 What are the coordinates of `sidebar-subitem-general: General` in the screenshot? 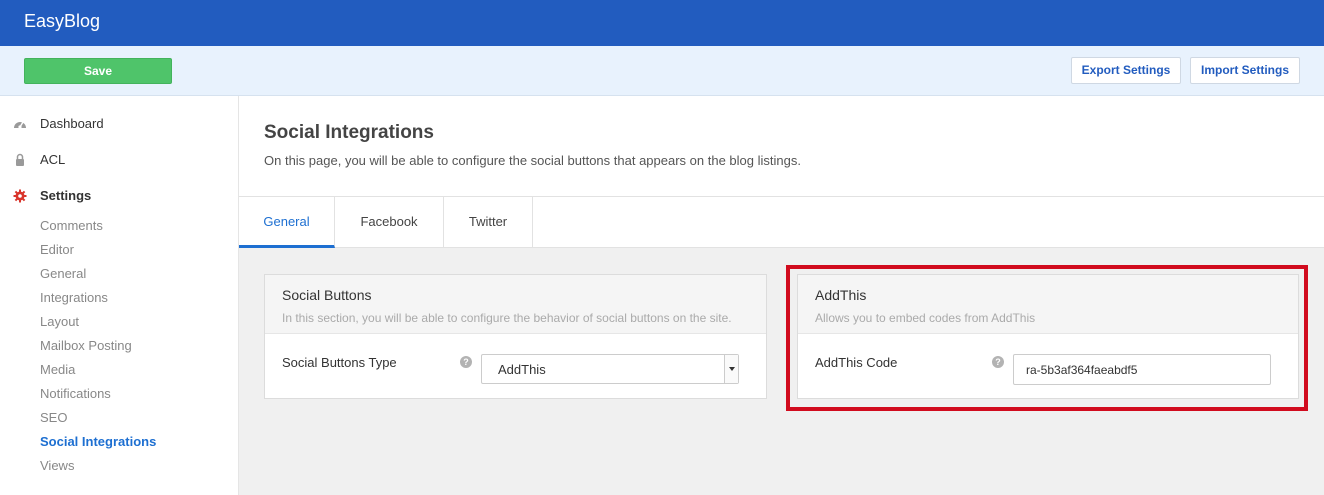 It's located at (63, 273).